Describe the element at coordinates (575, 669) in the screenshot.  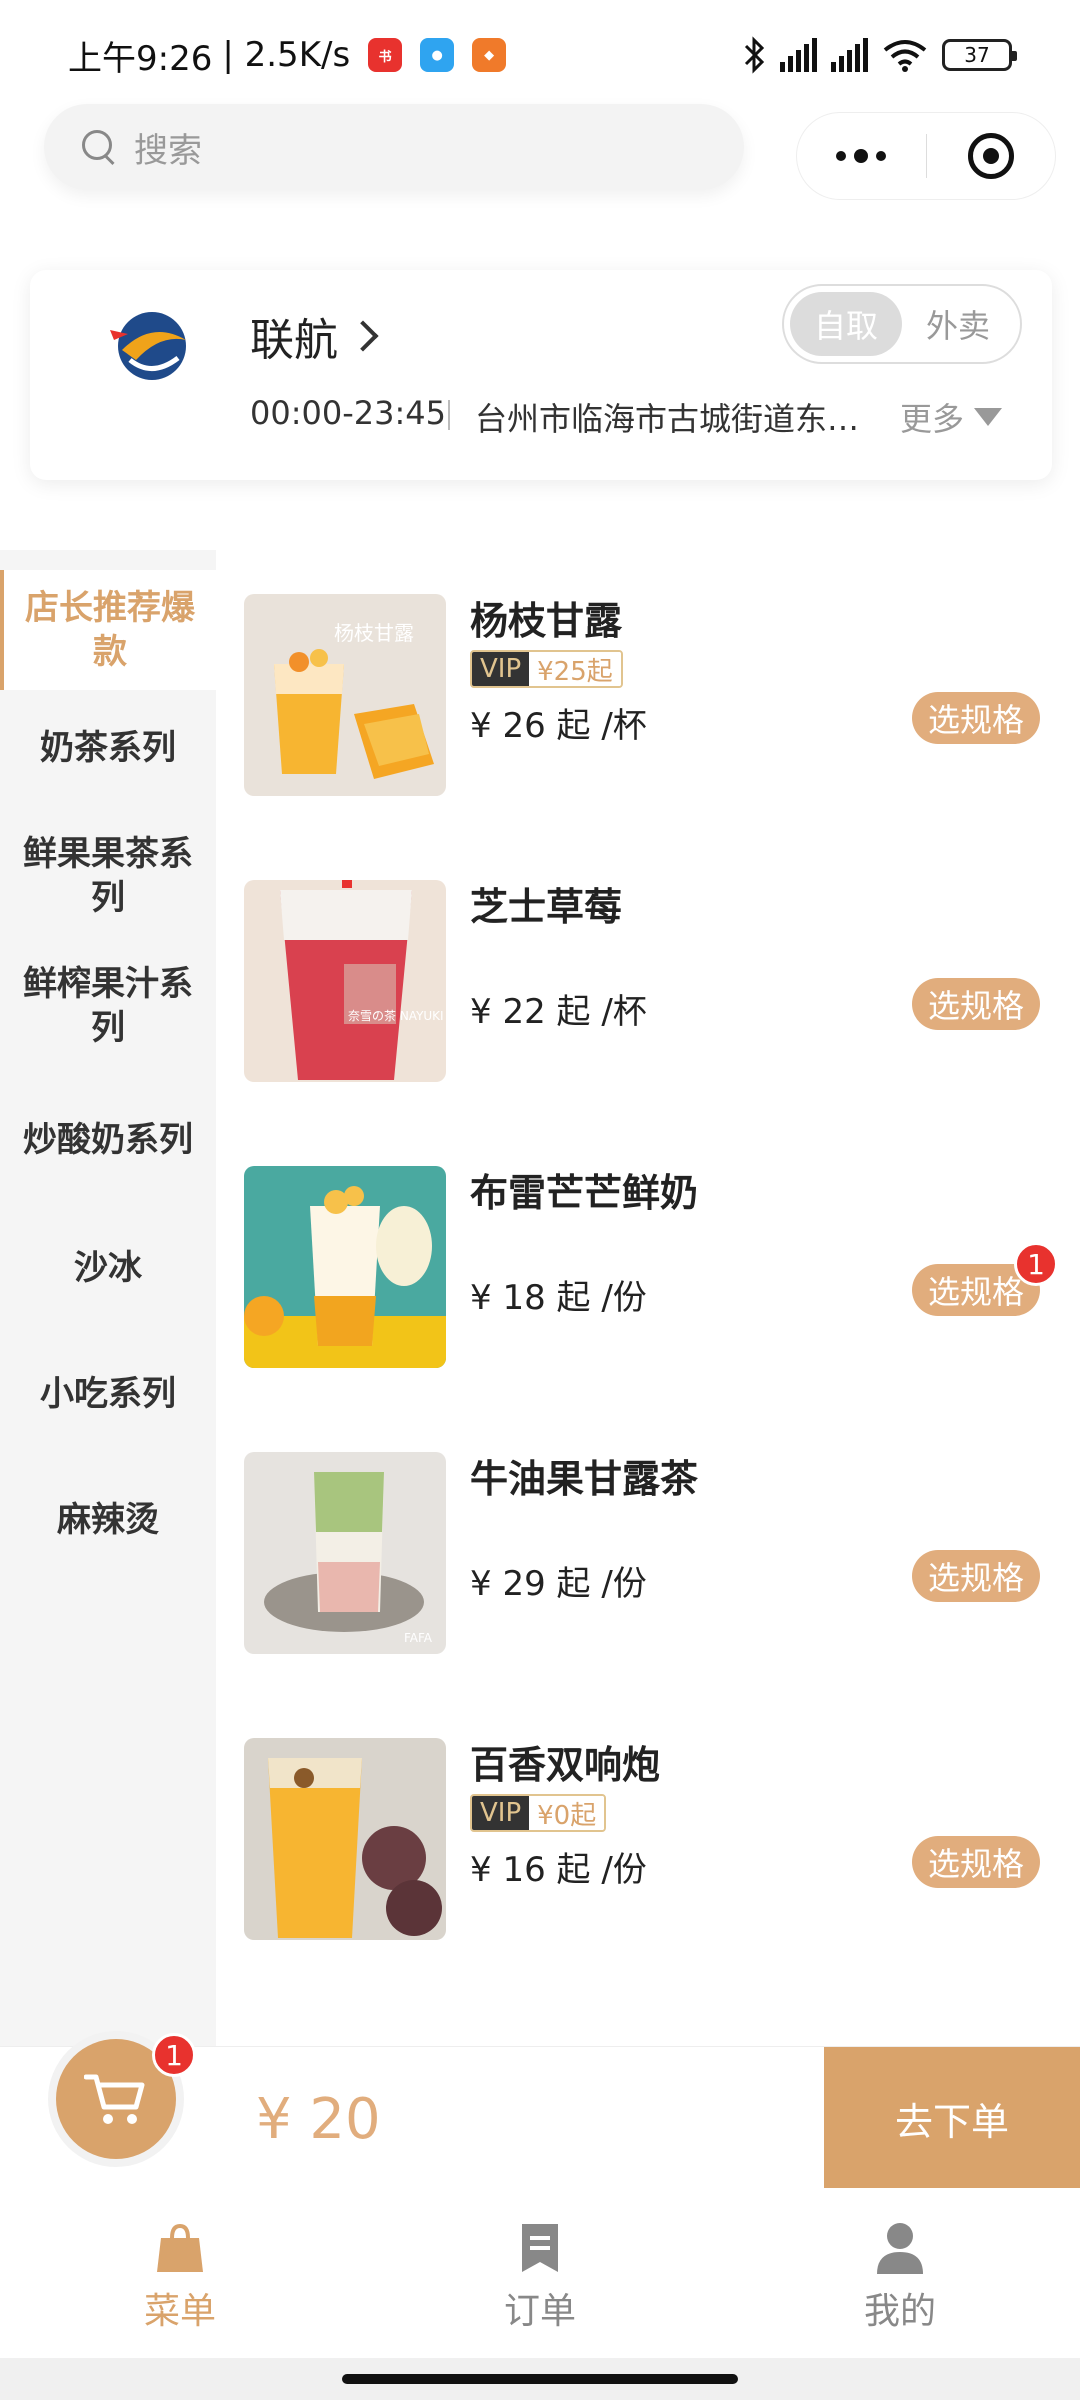
I see `vip-price: ¥25起` at that location.